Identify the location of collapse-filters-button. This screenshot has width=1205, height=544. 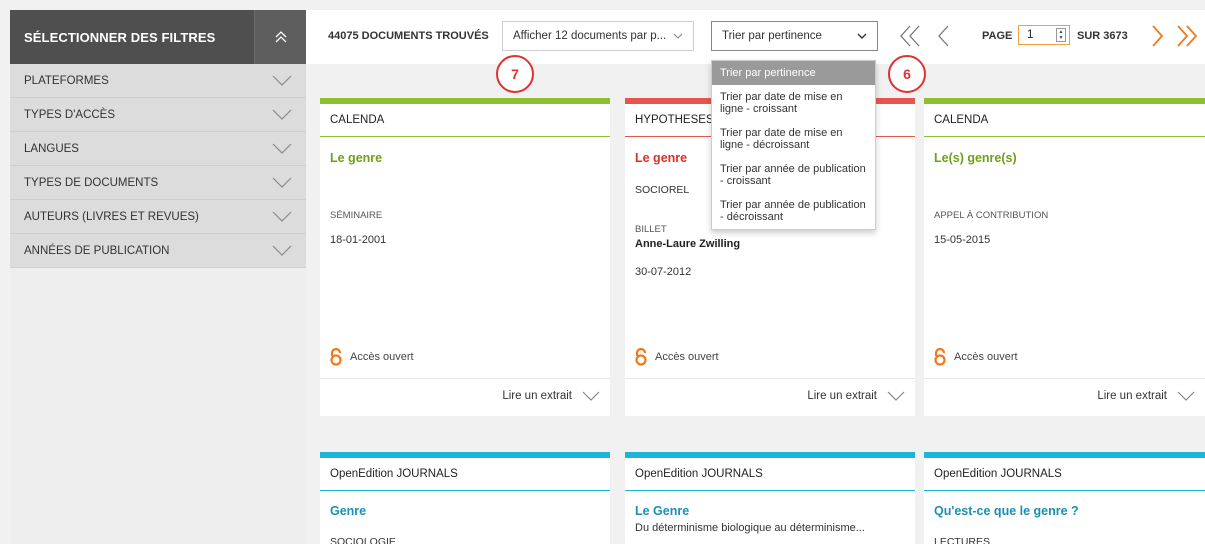
(280, 37).